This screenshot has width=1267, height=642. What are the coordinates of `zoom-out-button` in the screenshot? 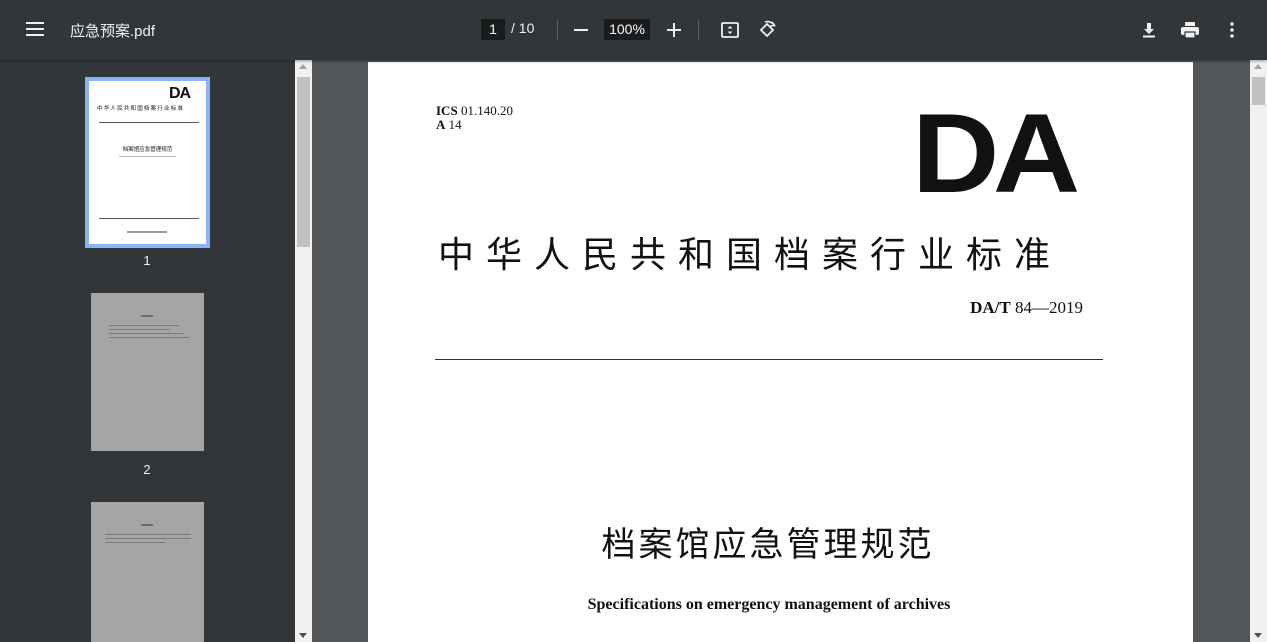 It's located at (581, 30).